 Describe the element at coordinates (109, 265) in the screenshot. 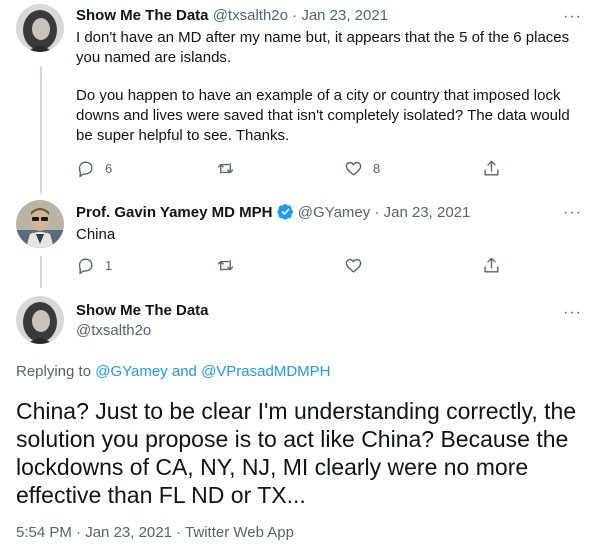

I see `reply-count: 1` at that location.